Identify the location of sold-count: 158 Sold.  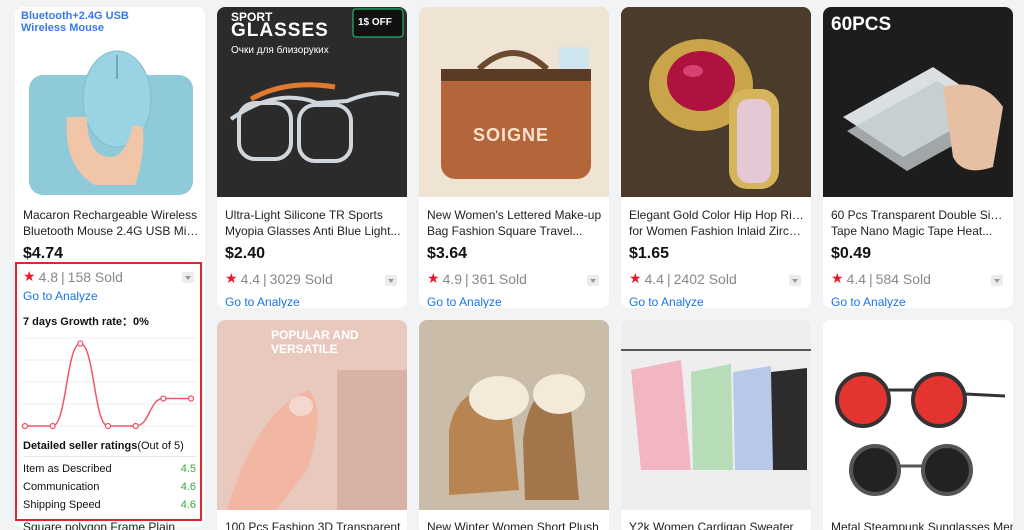
(95, 276).